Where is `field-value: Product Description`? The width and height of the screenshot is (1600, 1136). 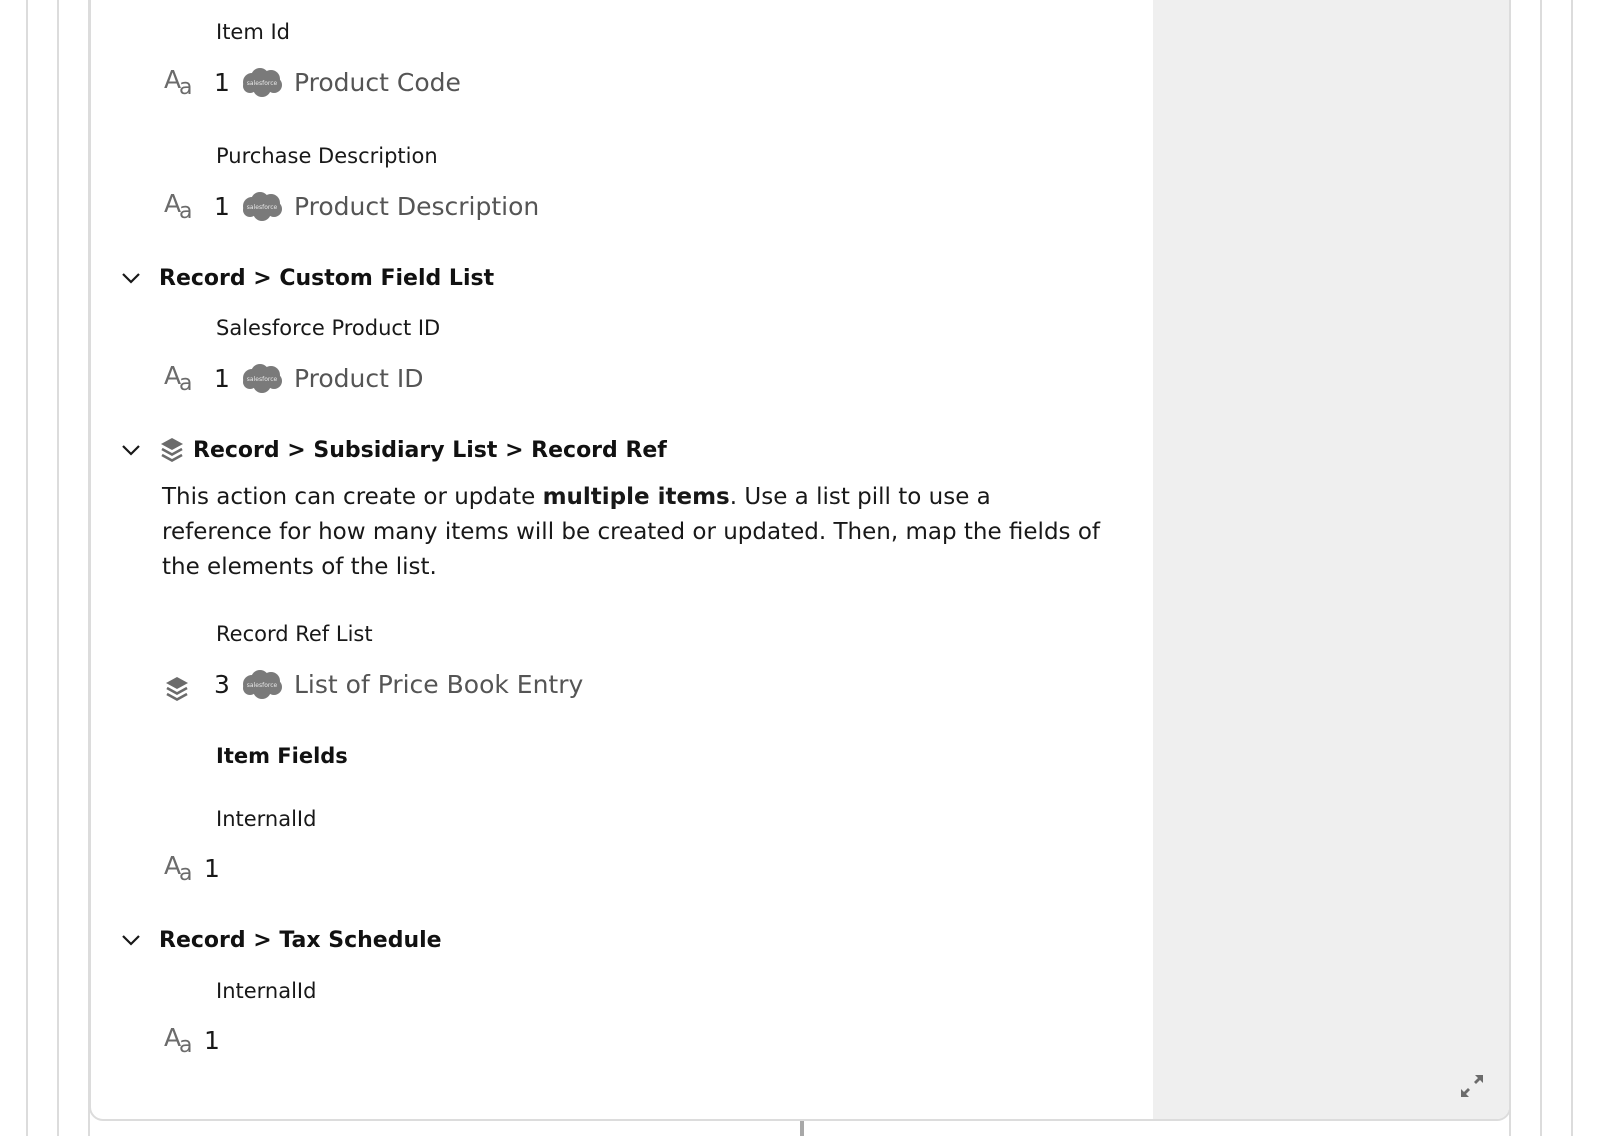
field-value: Product Description is located at coordinates (417, 206).